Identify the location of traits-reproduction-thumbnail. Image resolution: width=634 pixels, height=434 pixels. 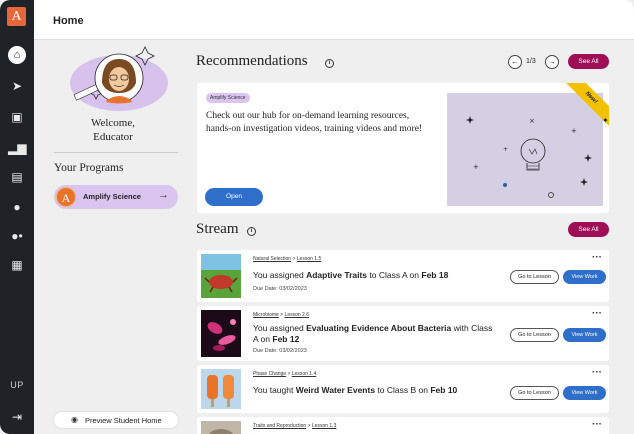
(221, 427).